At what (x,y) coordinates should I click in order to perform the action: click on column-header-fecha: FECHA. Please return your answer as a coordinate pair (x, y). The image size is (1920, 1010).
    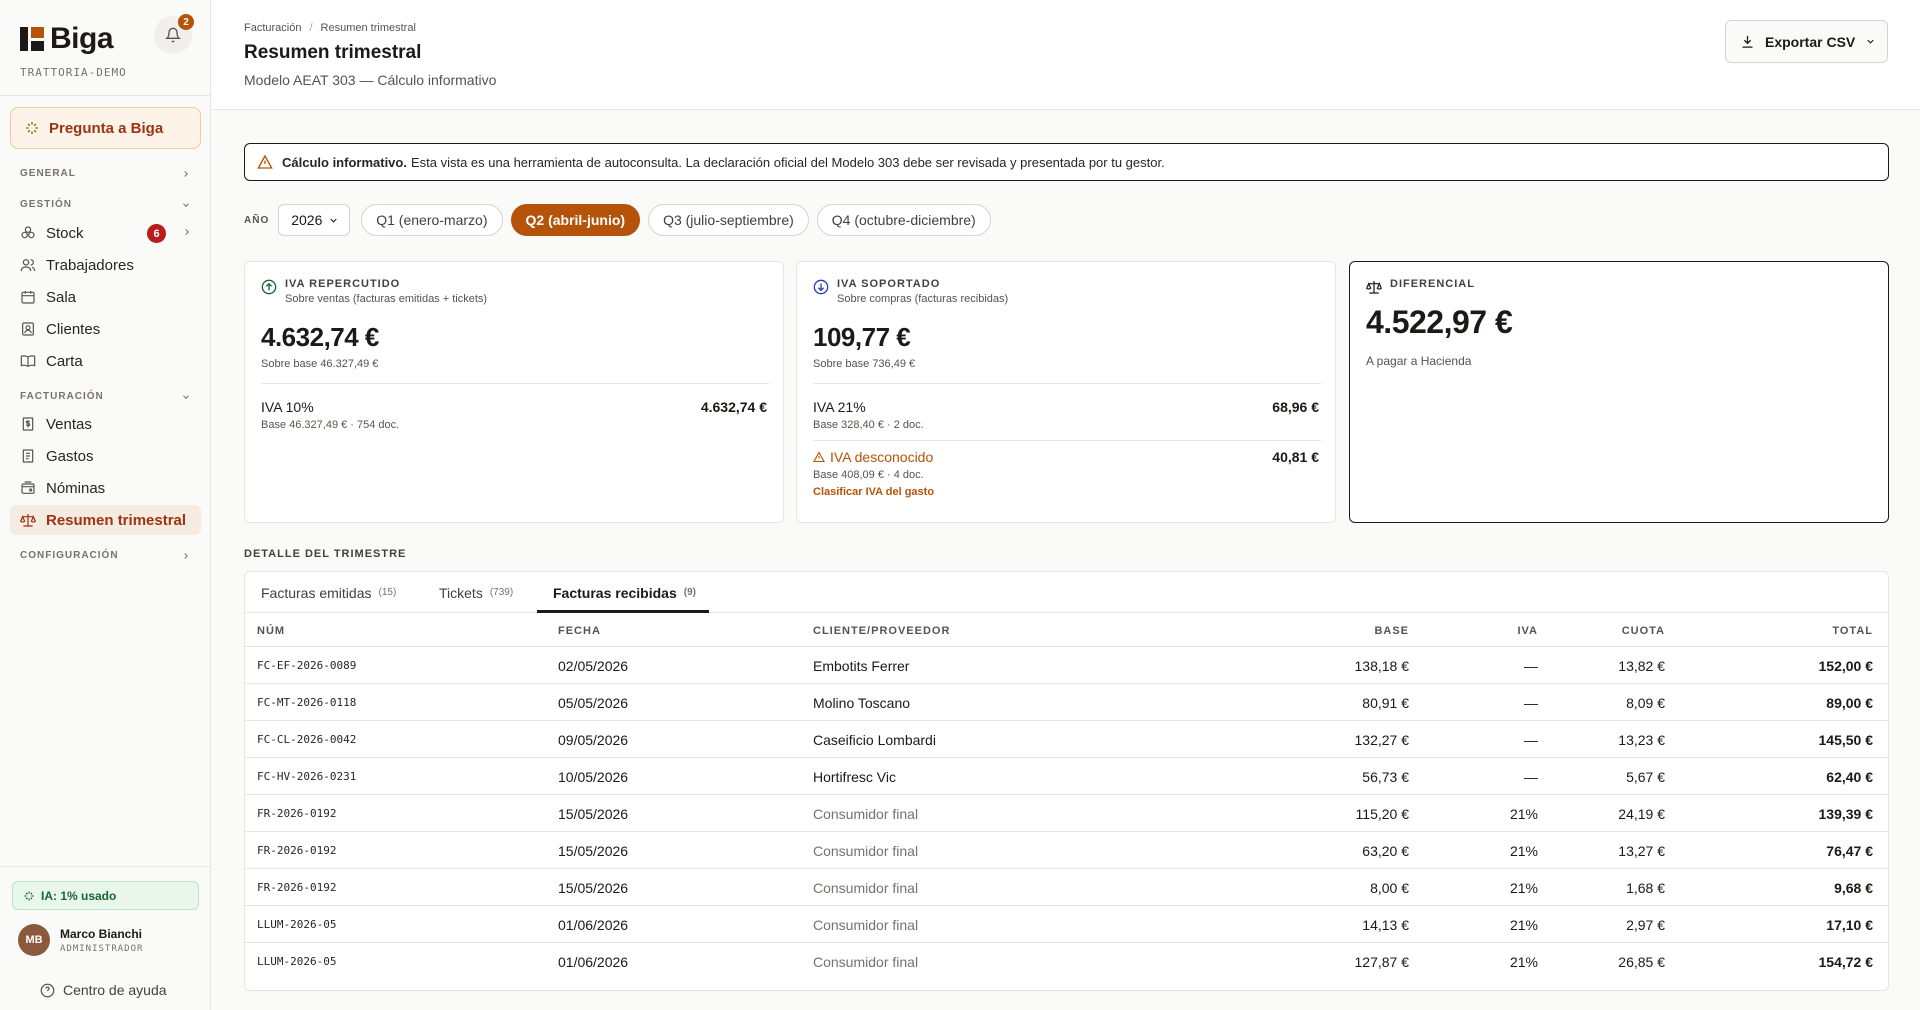
    Looking at the image, I should click on (579, 631).